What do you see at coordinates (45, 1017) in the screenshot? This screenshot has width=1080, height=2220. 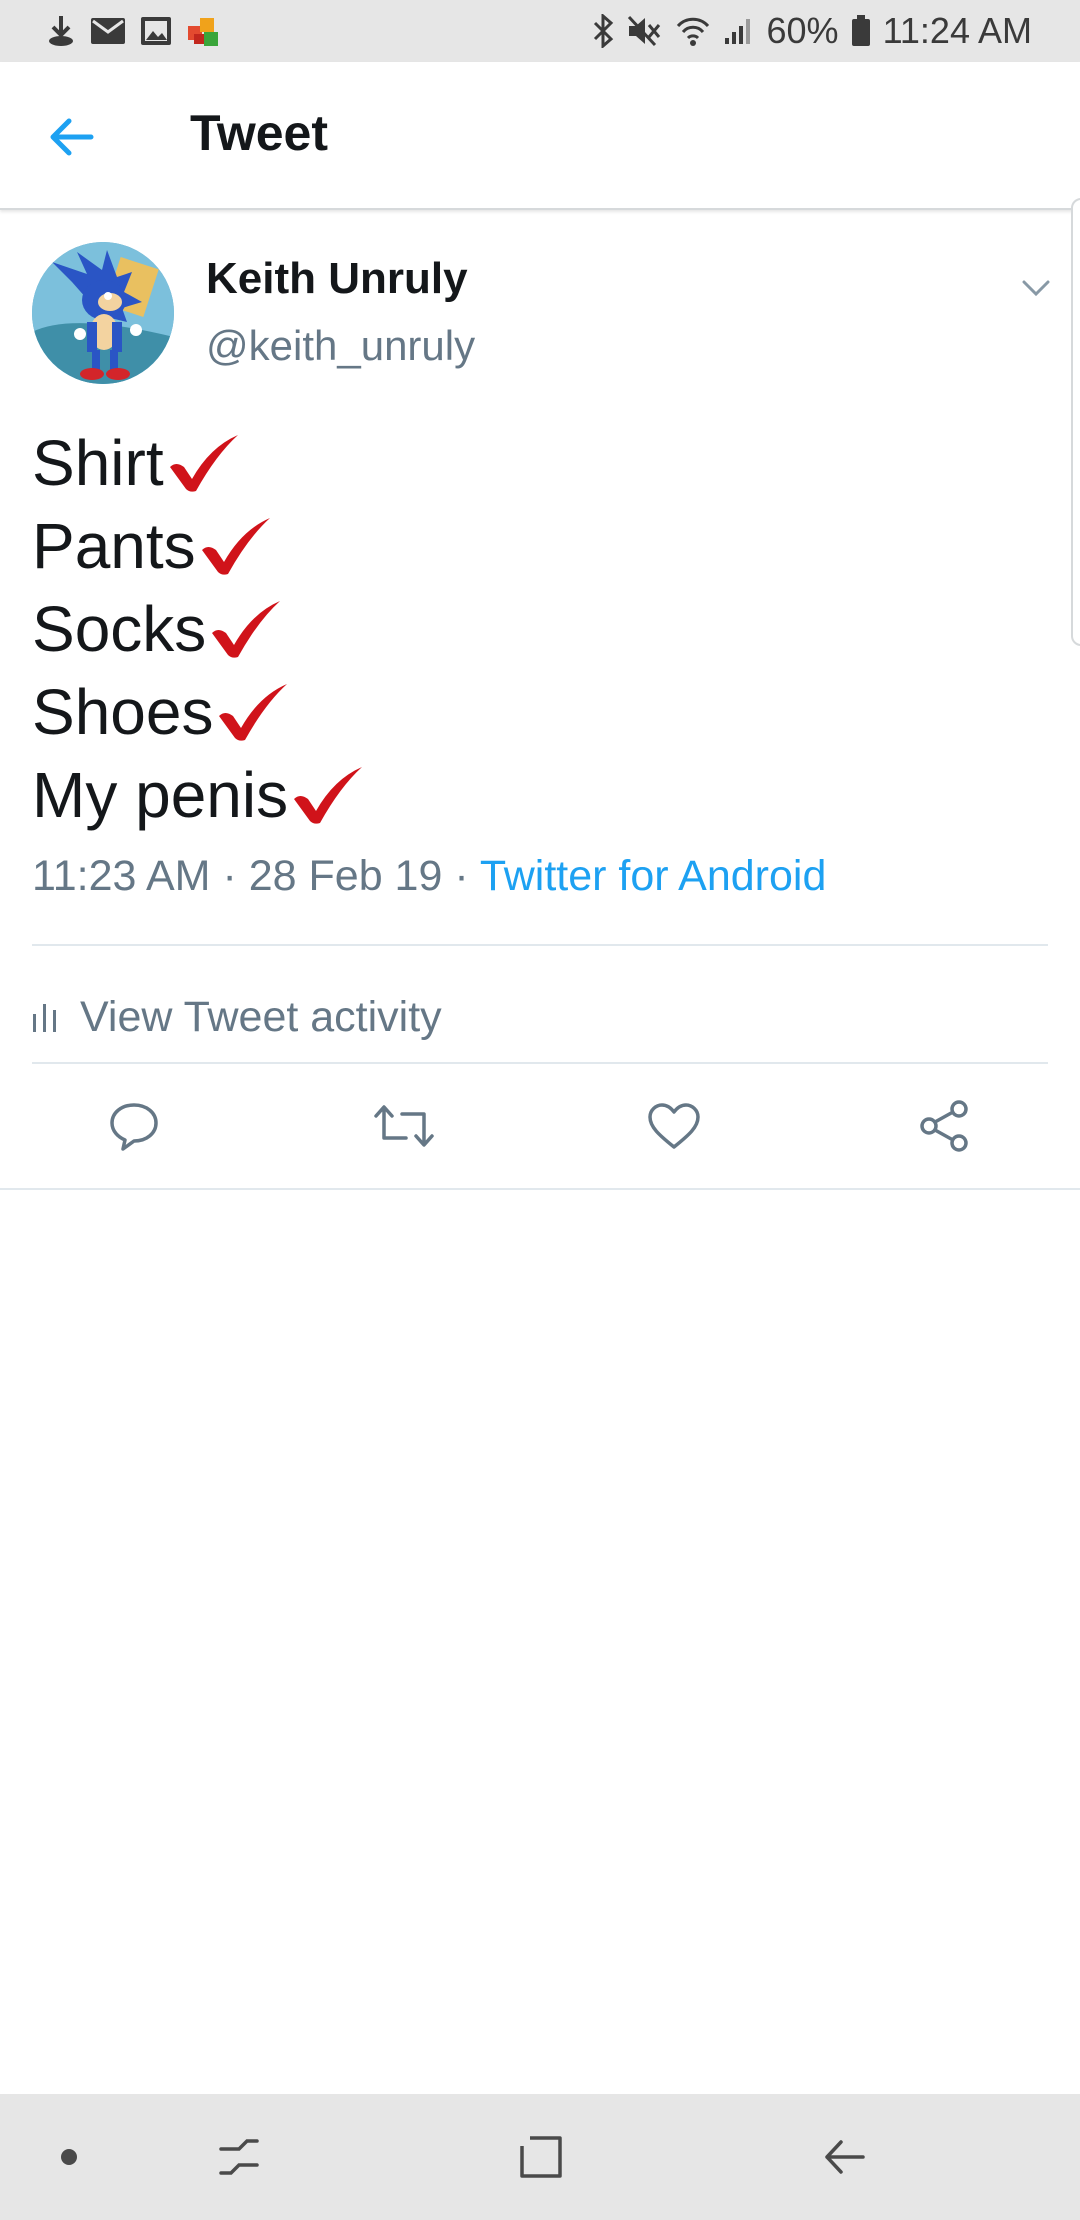 I see `analytics-icon` at bounding box center [45, 1017].